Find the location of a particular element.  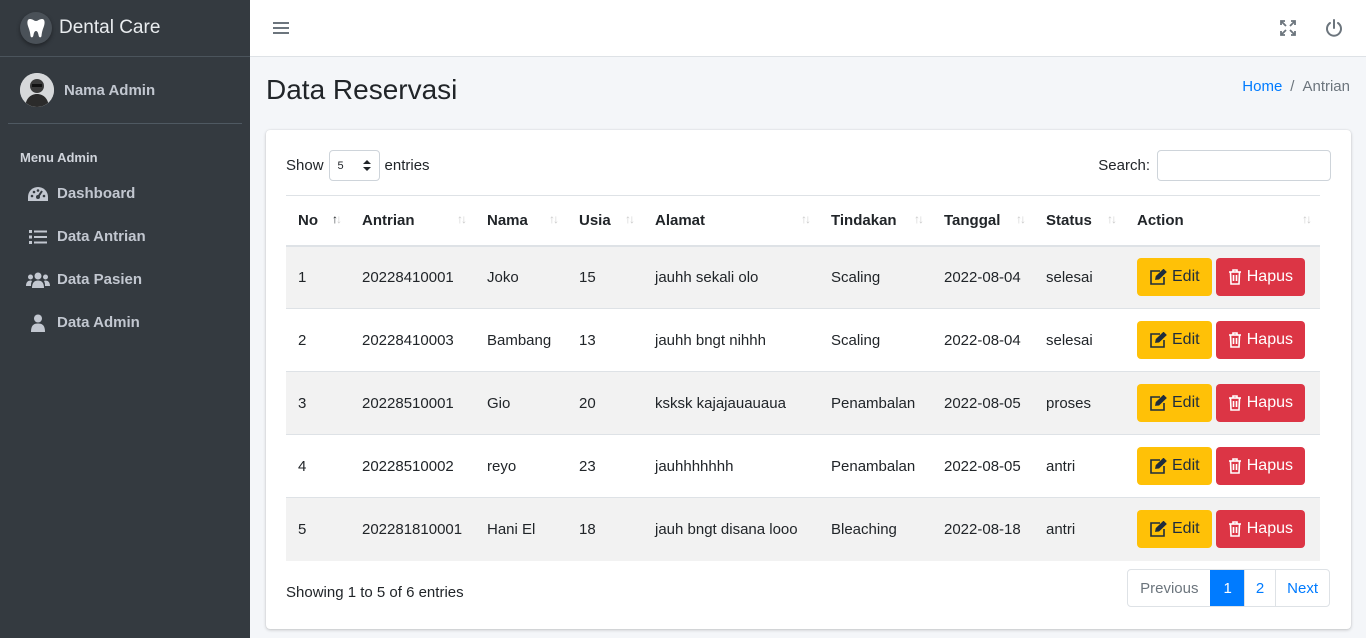

cell-no: 5 is located at coordinates (318, 529).